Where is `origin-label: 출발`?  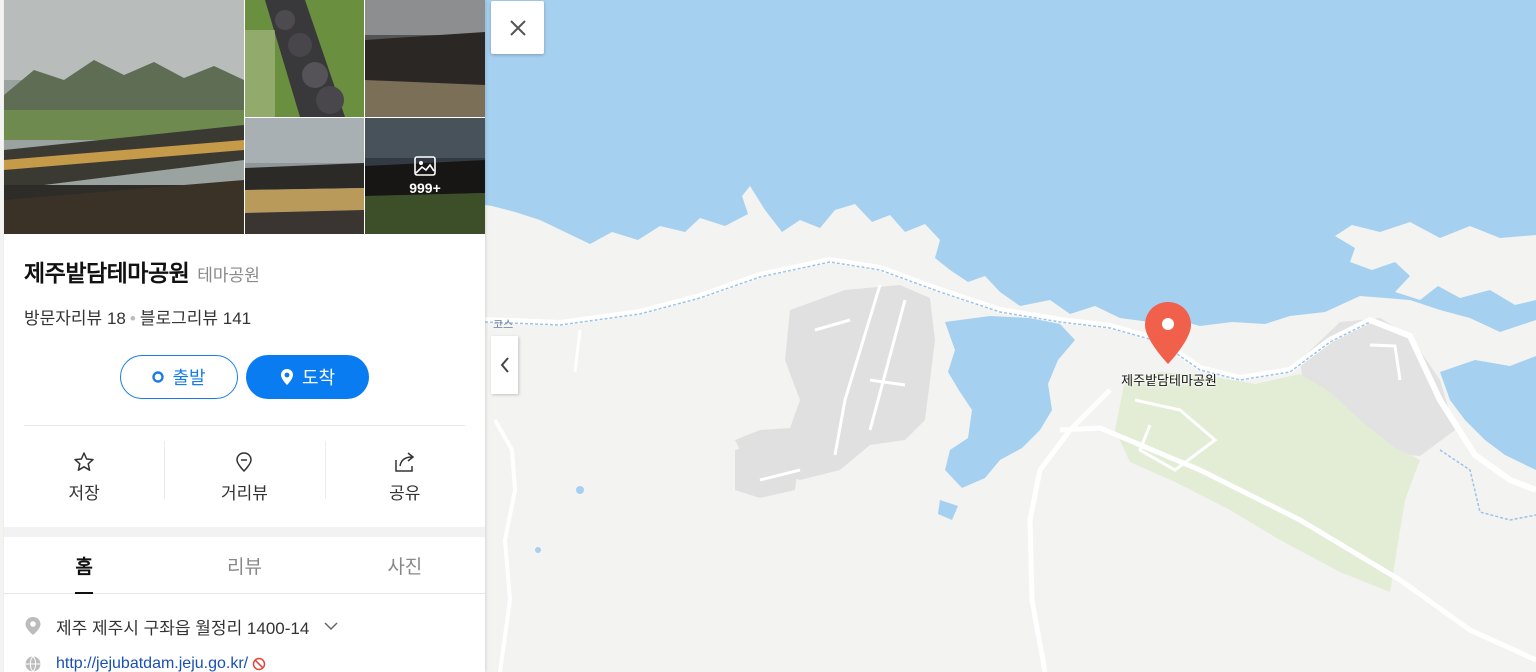
origin-label: 출발 is located at coordinates (189, 378).